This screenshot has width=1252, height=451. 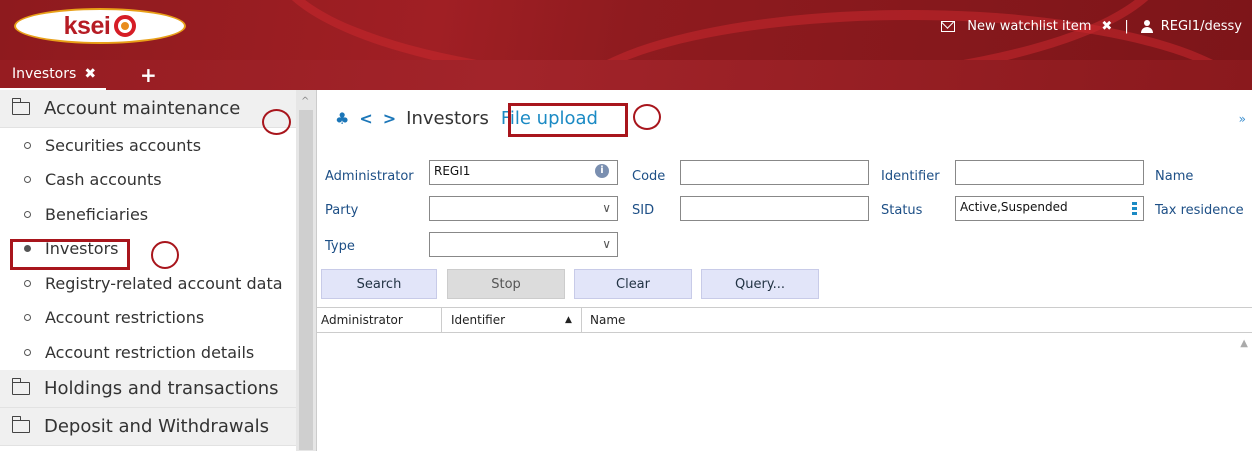 I want to click on type-select: ∨, so click(x=523, y=244).